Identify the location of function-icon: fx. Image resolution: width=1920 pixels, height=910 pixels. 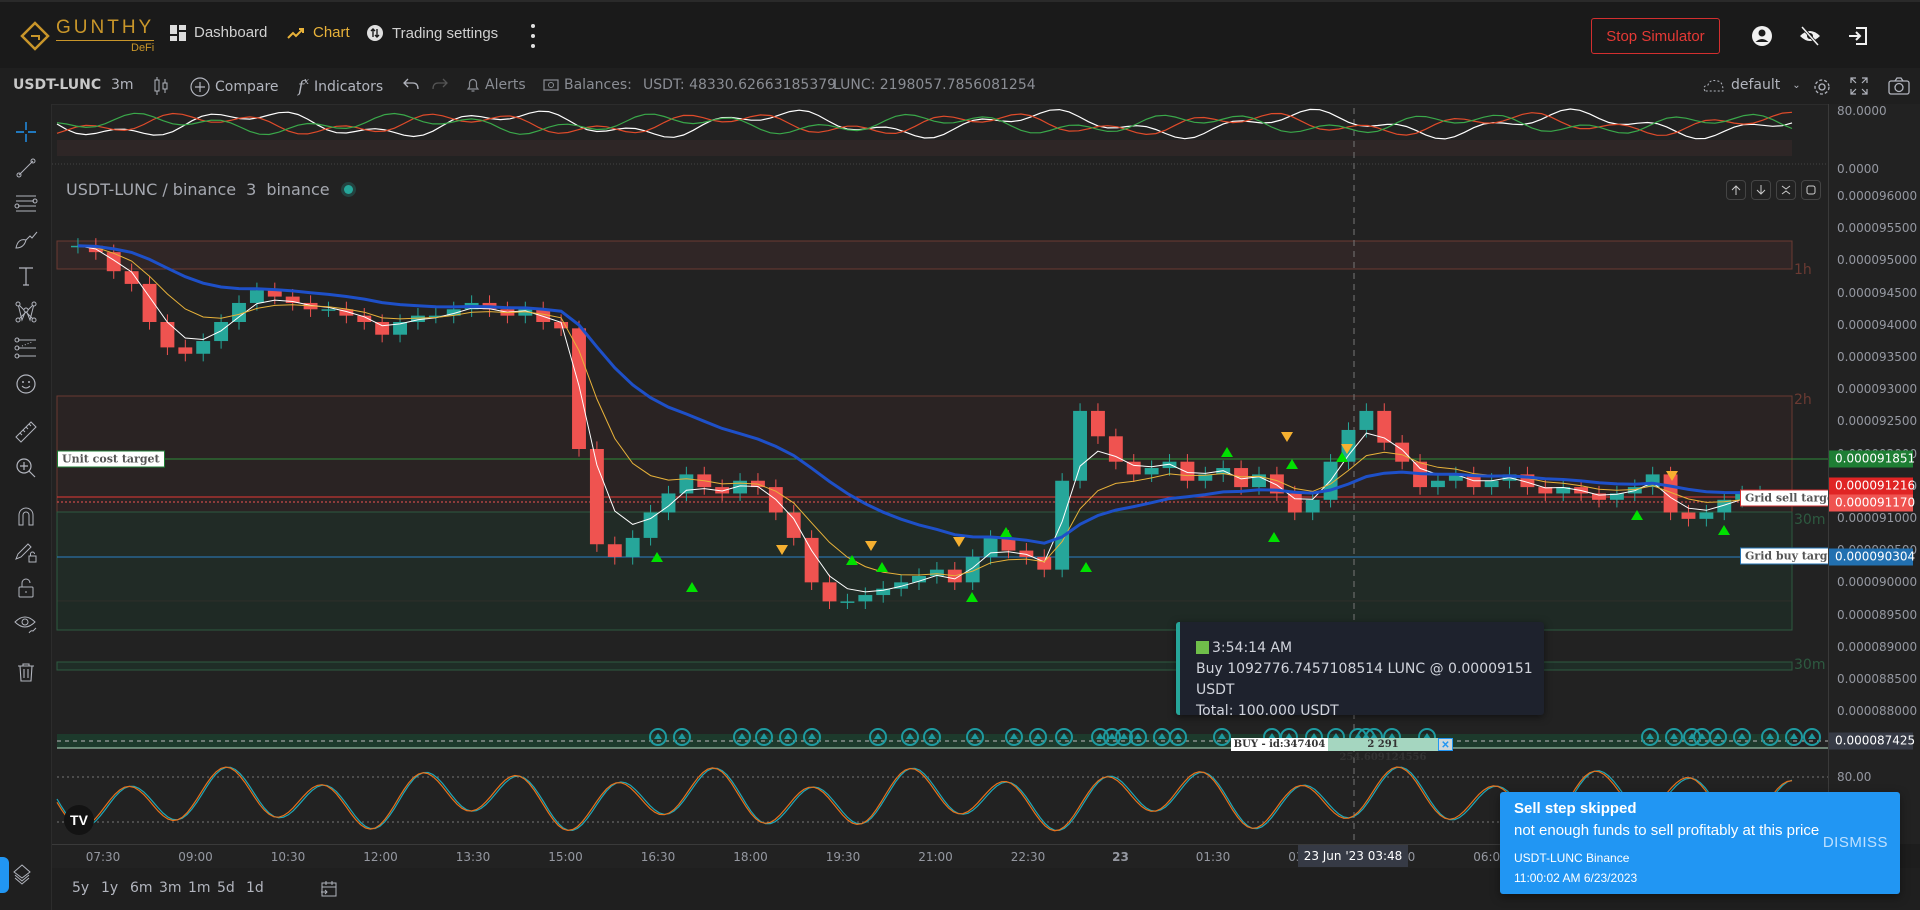
(303, 86).